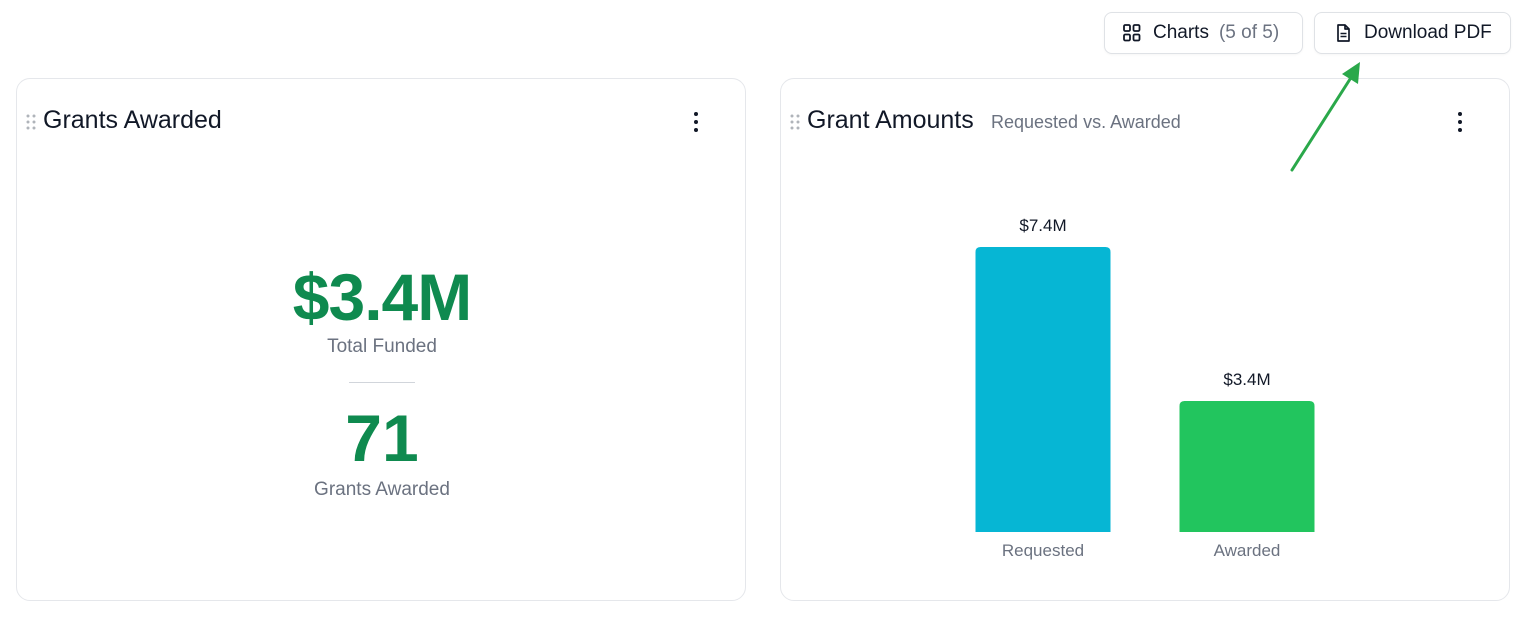  I want to click on card-title: Grants Awarded, so click(132, 120).